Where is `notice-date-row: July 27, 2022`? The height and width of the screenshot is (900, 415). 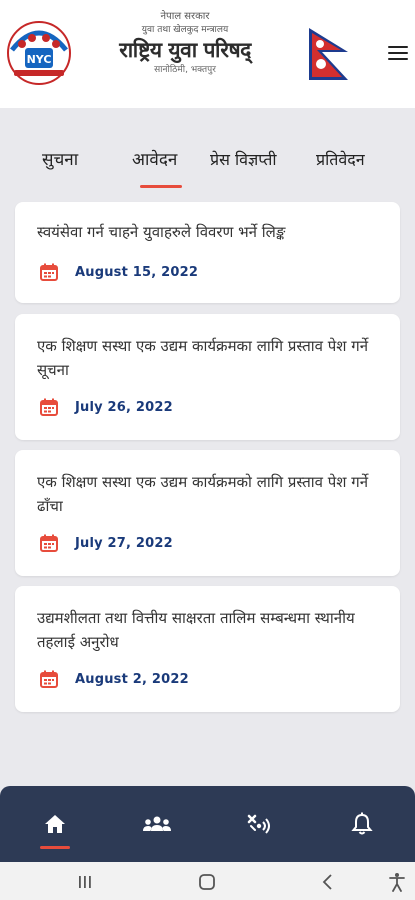 notice-date-row: July 27, 2022 is located at coordinates (106, 543).